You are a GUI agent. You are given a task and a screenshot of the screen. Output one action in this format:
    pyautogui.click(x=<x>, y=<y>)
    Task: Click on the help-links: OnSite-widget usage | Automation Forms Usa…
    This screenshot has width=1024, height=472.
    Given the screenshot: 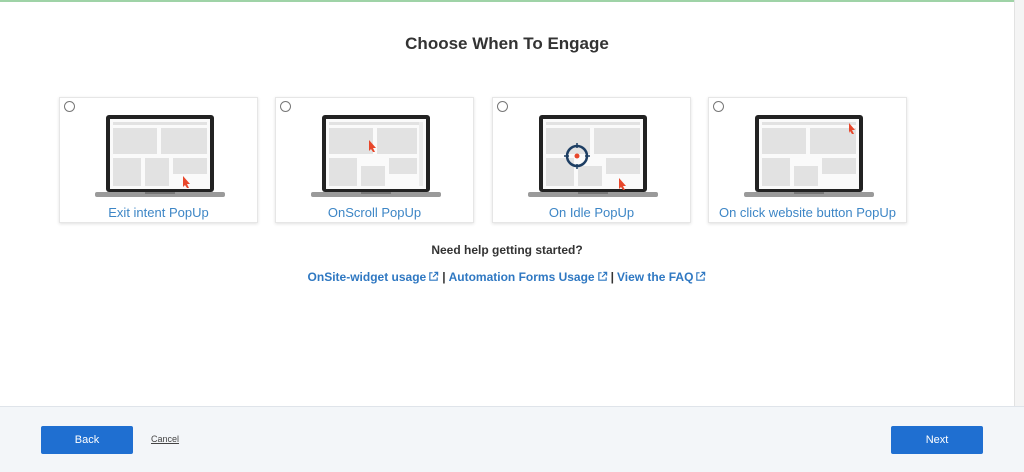 What is the action you would take?
    pyautogui.click(x=507, y=277)
    